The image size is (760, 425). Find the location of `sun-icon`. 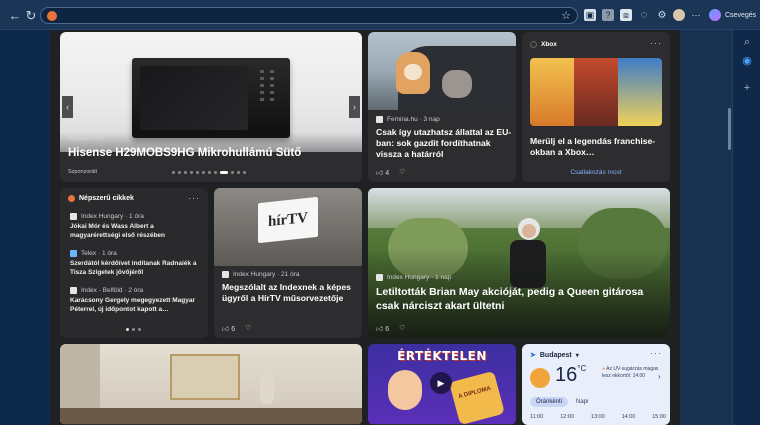

sun-icon is located at coordinates (540, 378).